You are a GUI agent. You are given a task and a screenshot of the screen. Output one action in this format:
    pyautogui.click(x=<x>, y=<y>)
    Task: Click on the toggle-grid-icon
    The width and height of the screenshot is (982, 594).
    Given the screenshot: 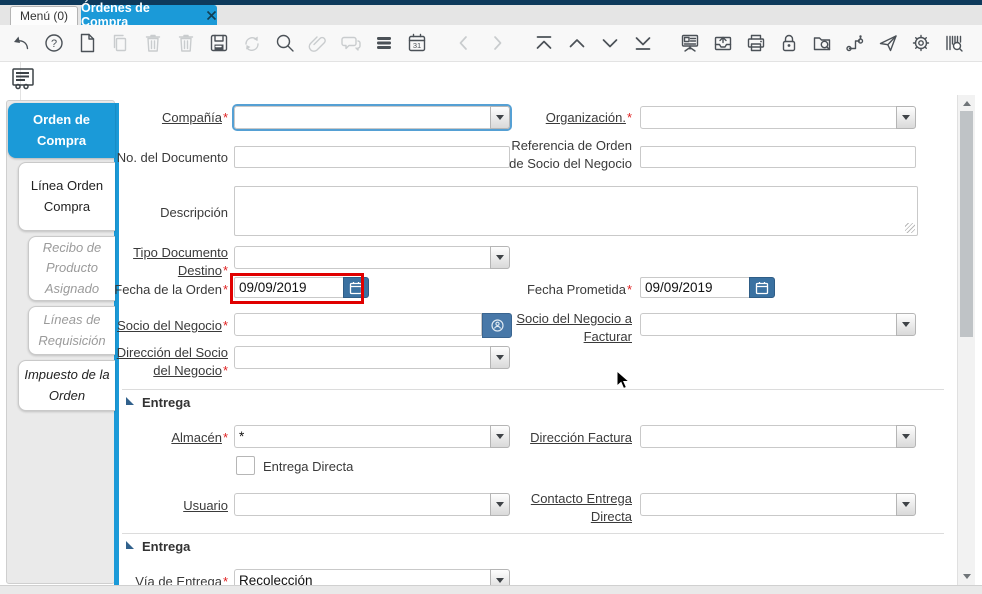 What is the action you would take?
    pyautogui.click(x=384, y=43)
    